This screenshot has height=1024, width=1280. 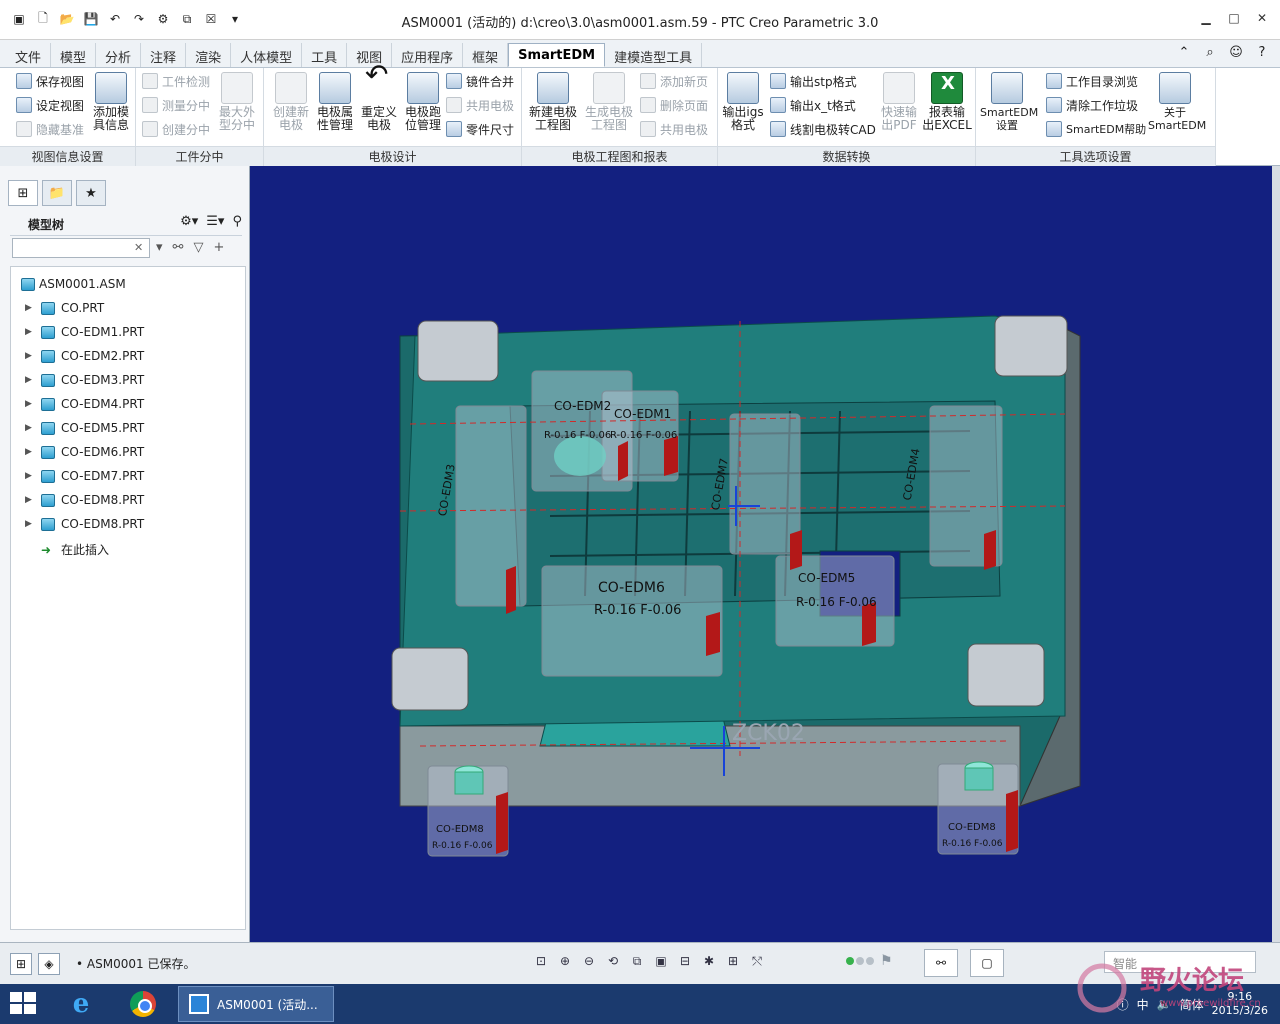 I want to click on view-manager-icon: ⊟, so click(x=685, y=961).